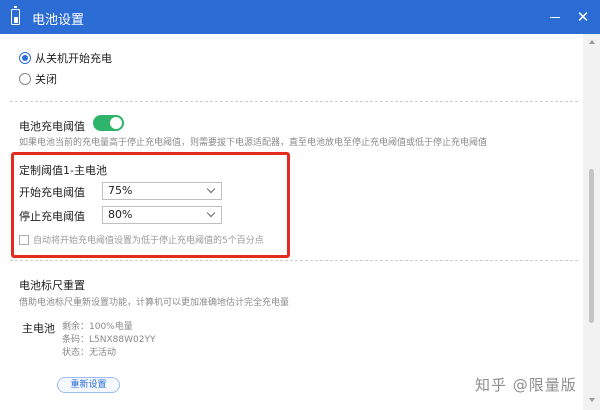  Describe the element at coordinates (120, 214) in the screenshot. I see `stop-threshold-value: 80%` at that location.